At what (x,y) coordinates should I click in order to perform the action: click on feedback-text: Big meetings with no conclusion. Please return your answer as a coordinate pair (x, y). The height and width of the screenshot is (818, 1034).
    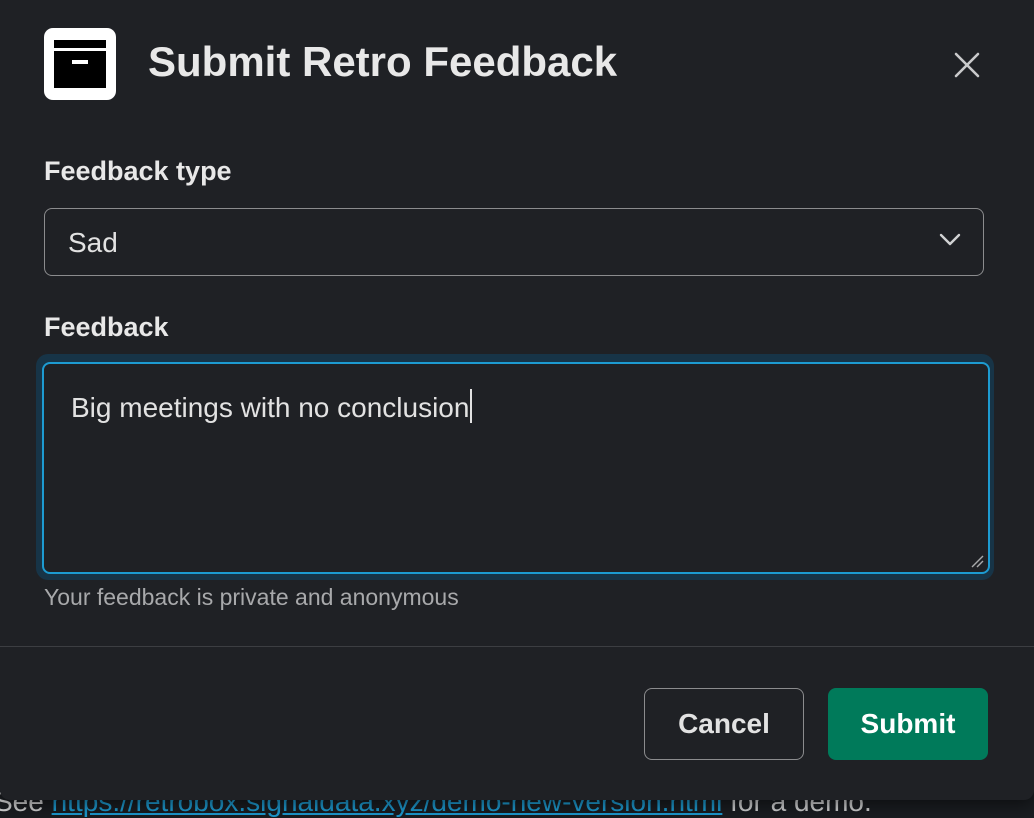
    Looking at the image, I should click on (272, 406).